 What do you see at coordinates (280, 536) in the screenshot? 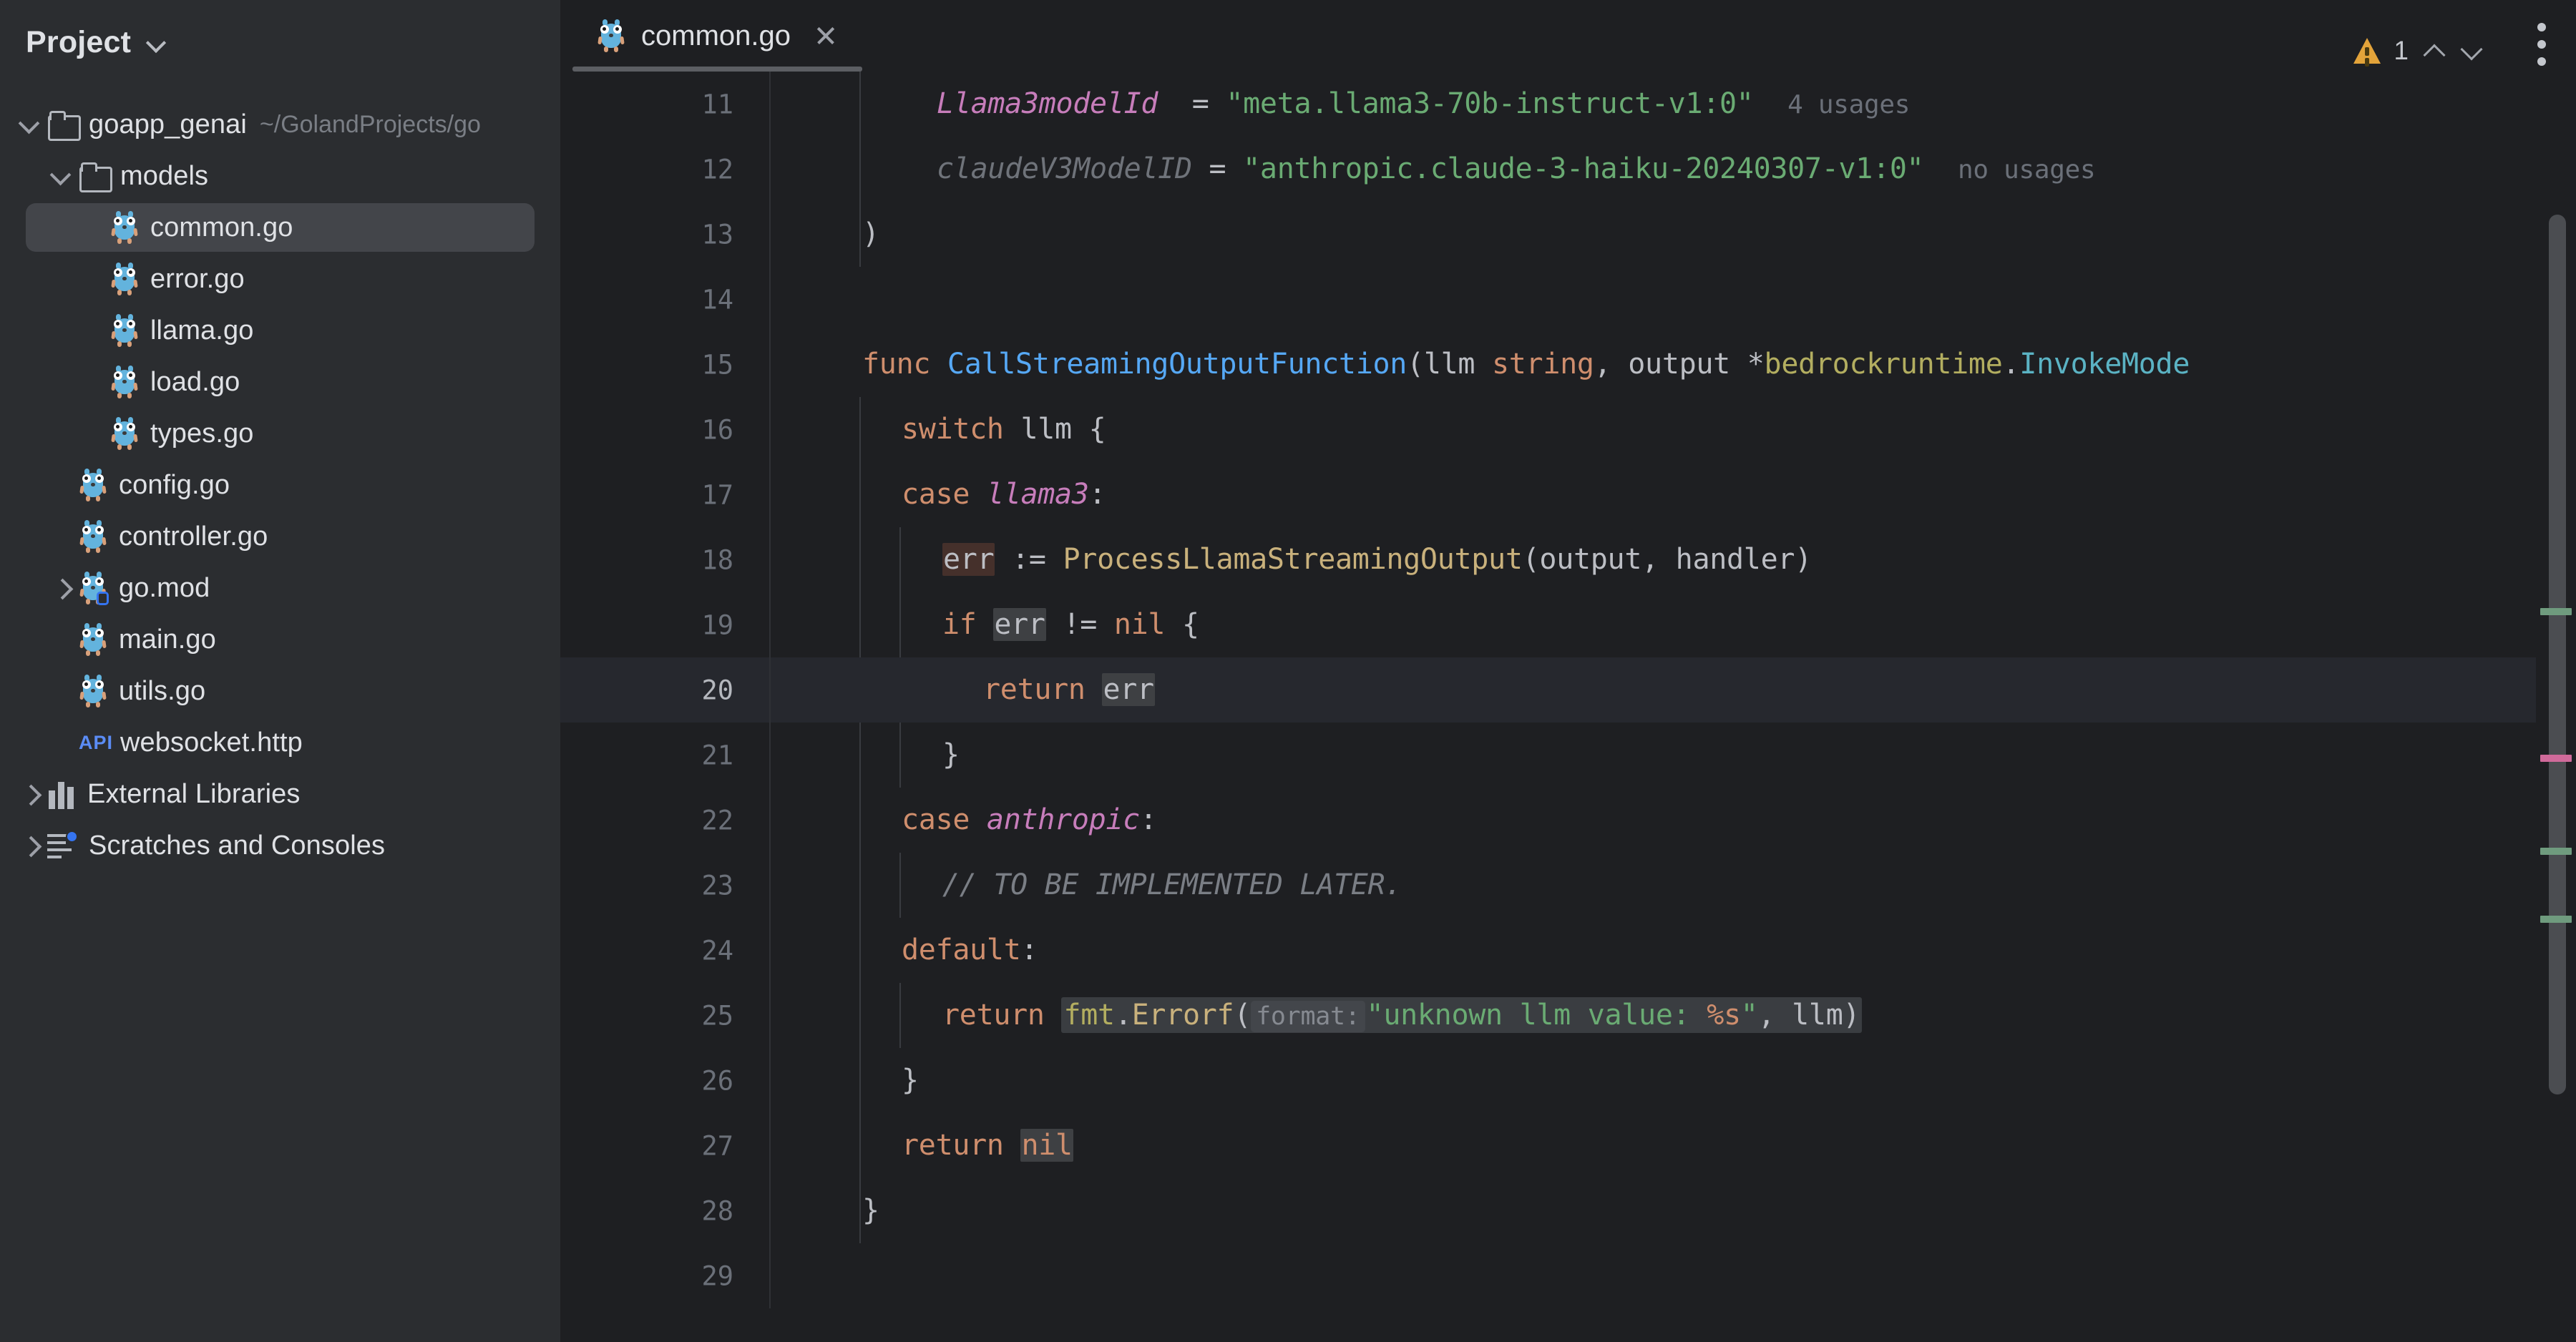
I see `tree-item-controller-go: controller.go` at bounding box center [280, 536].